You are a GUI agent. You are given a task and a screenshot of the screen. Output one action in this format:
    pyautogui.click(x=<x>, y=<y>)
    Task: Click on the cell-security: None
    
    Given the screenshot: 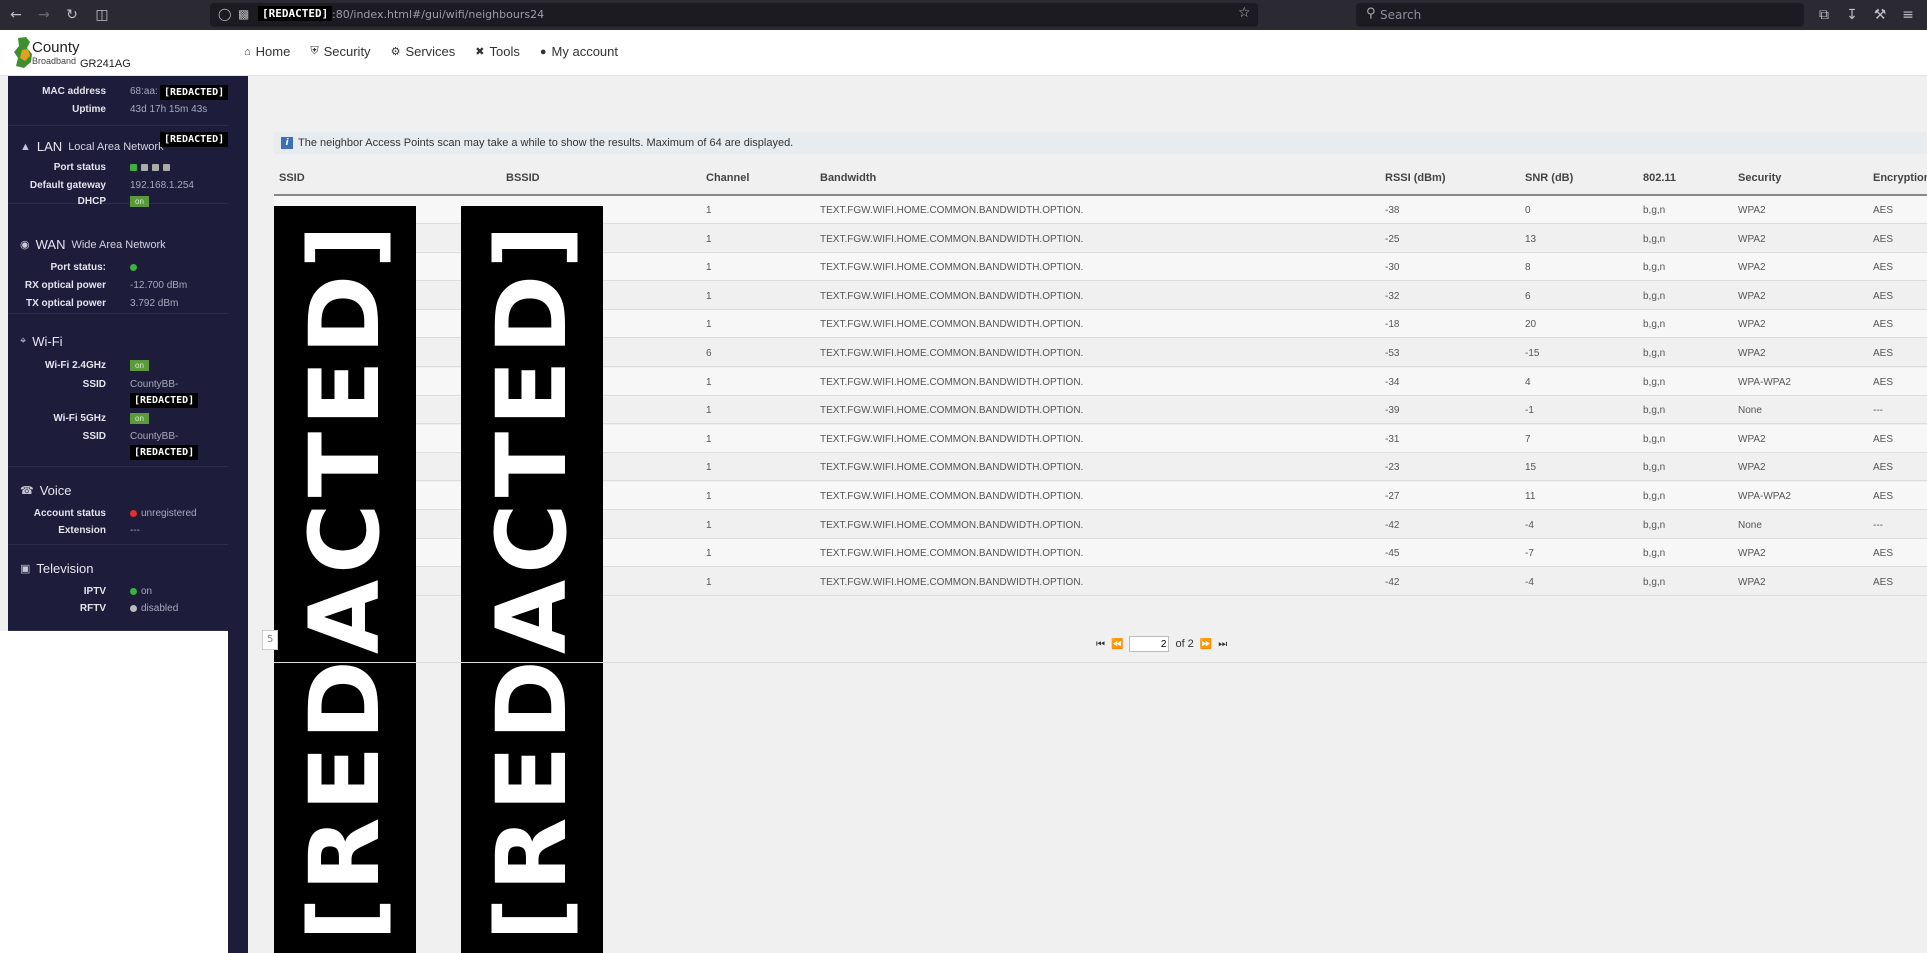 What is the action you would take?
    pyautogui.click(x=1750, y=525)
    